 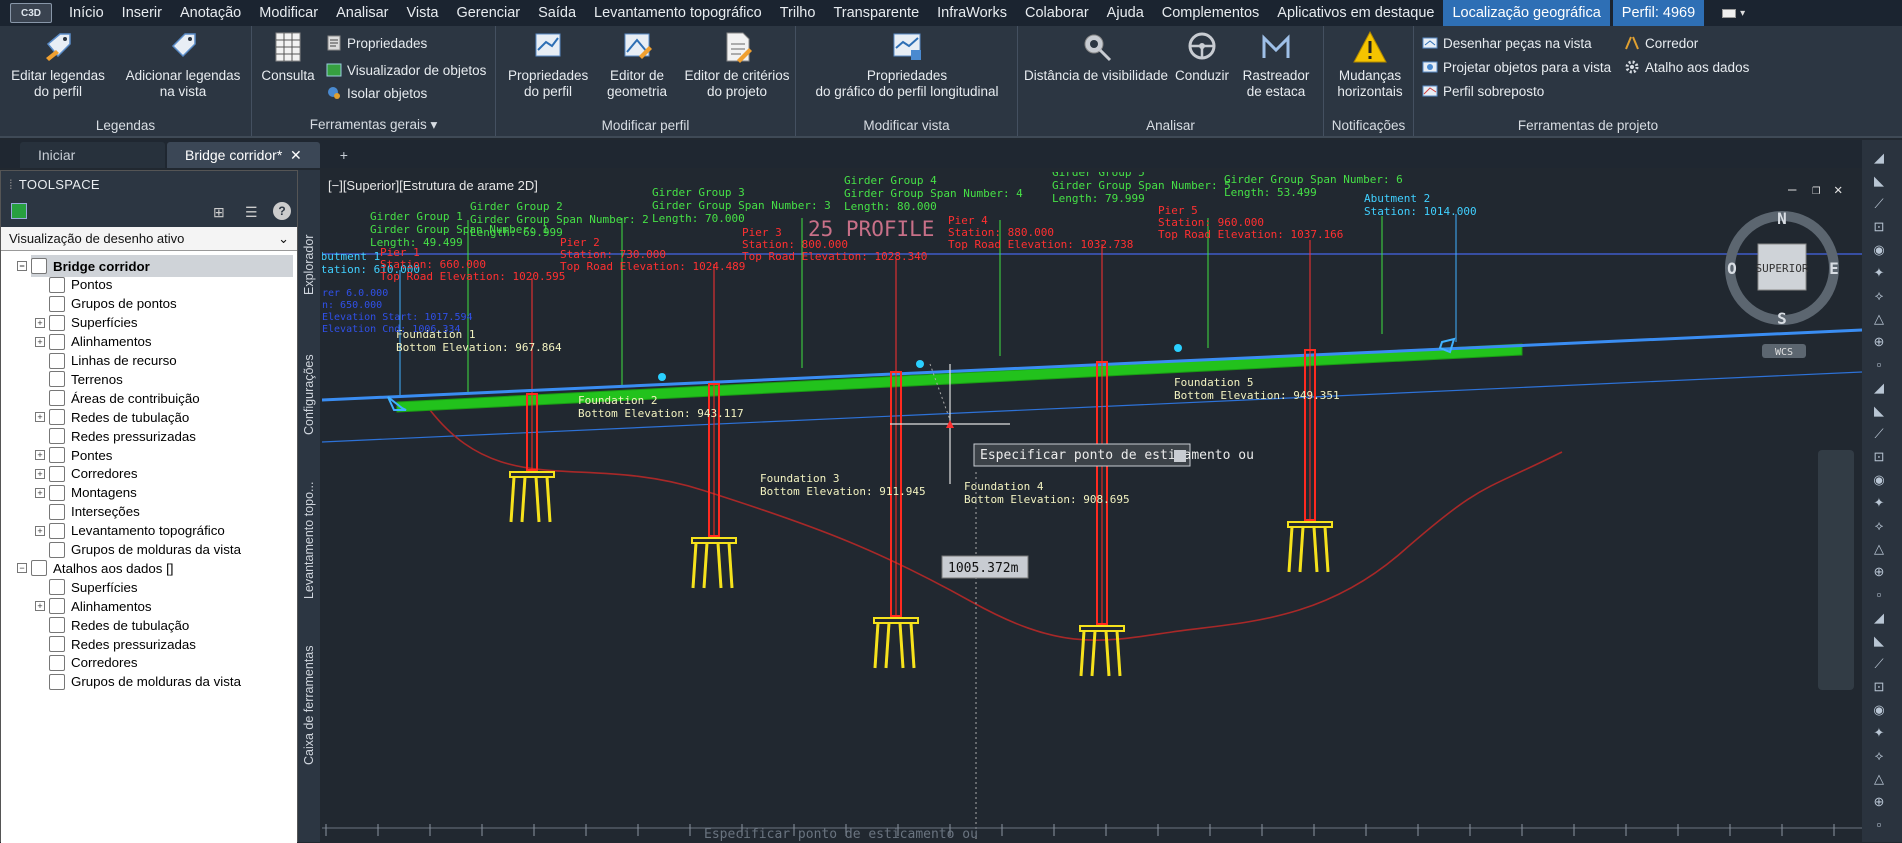 I want to click on menu-trilho: Trilho, so click(x=798, y=13).